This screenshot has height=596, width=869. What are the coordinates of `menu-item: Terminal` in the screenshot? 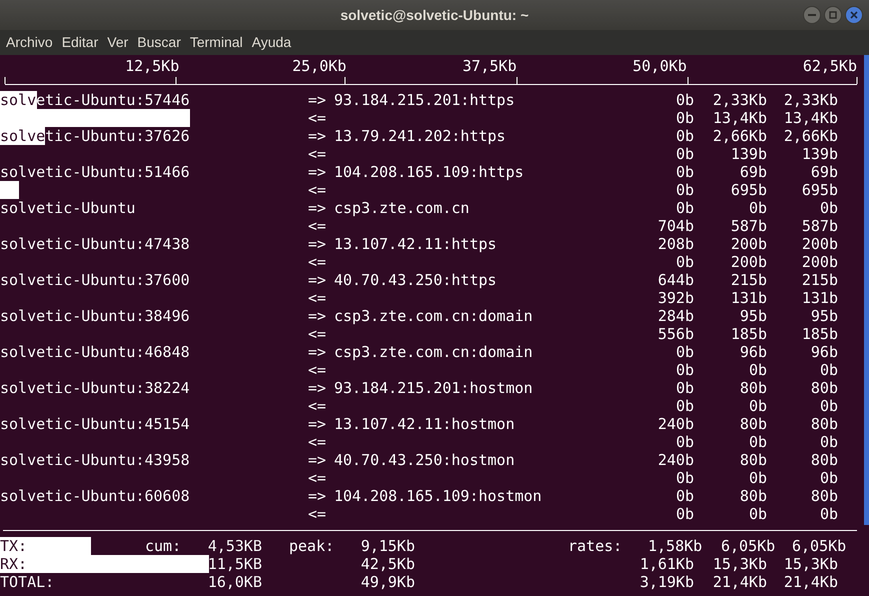 It's located at (216, 42).